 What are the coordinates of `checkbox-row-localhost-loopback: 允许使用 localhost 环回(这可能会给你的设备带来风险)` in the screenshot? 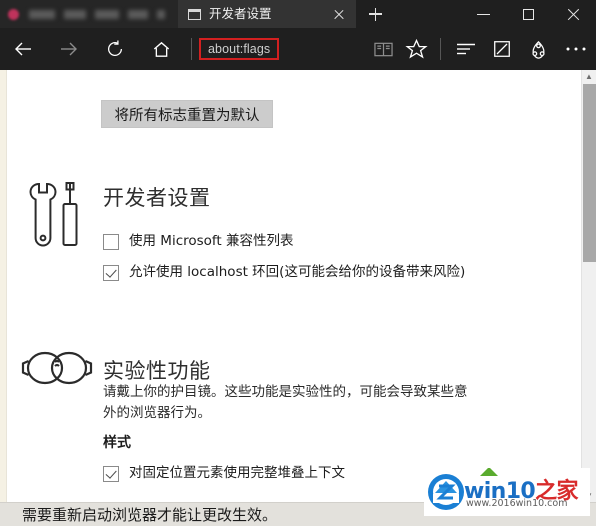 It's located at (284, 272).